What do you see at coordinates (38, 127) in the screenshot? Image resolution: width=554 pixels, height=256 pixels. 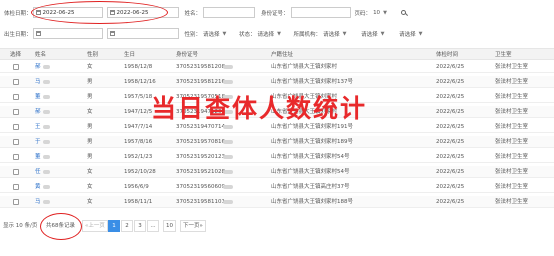 I see `cell-name: 王` at bounding box center [38, 127].